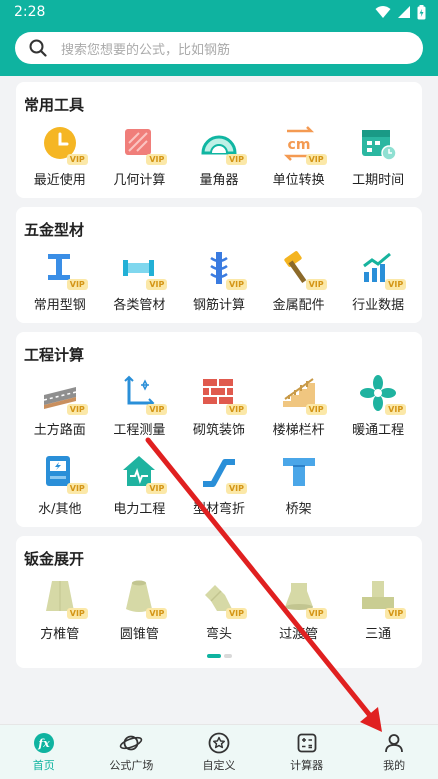  Describe the element at coordinates (139, 509) in the screenshot. I see `tool-label: 电力工程` at that location.